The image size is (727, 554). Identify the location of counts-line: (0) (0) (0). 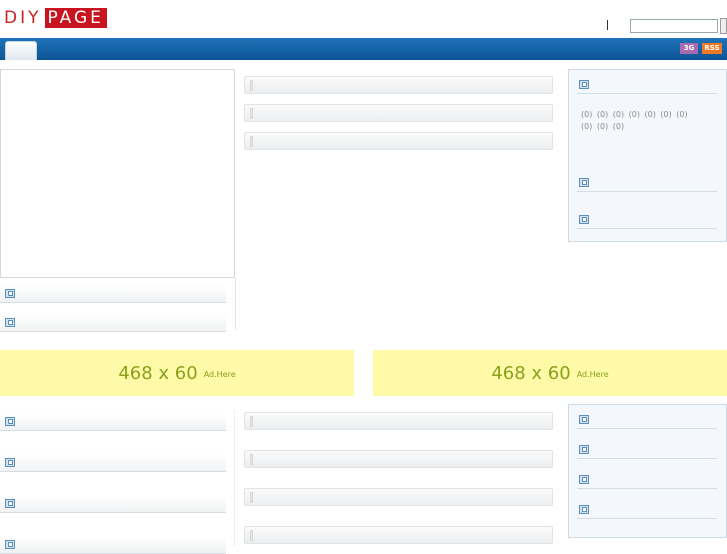
(603, 126).